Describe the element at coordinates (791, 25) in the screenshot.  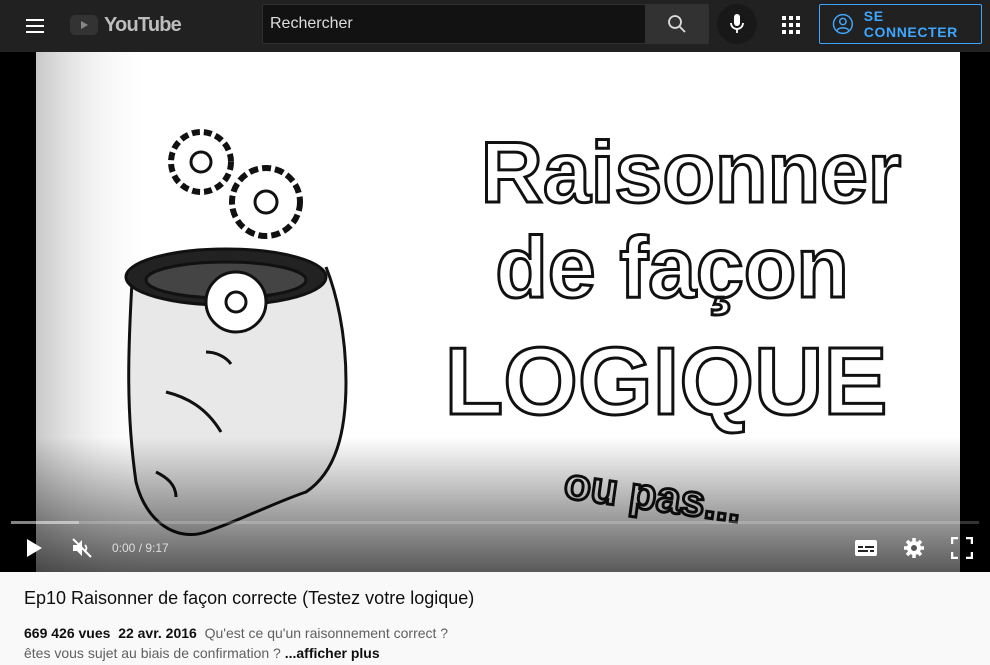
I see `apps-grid-icon` at that location.